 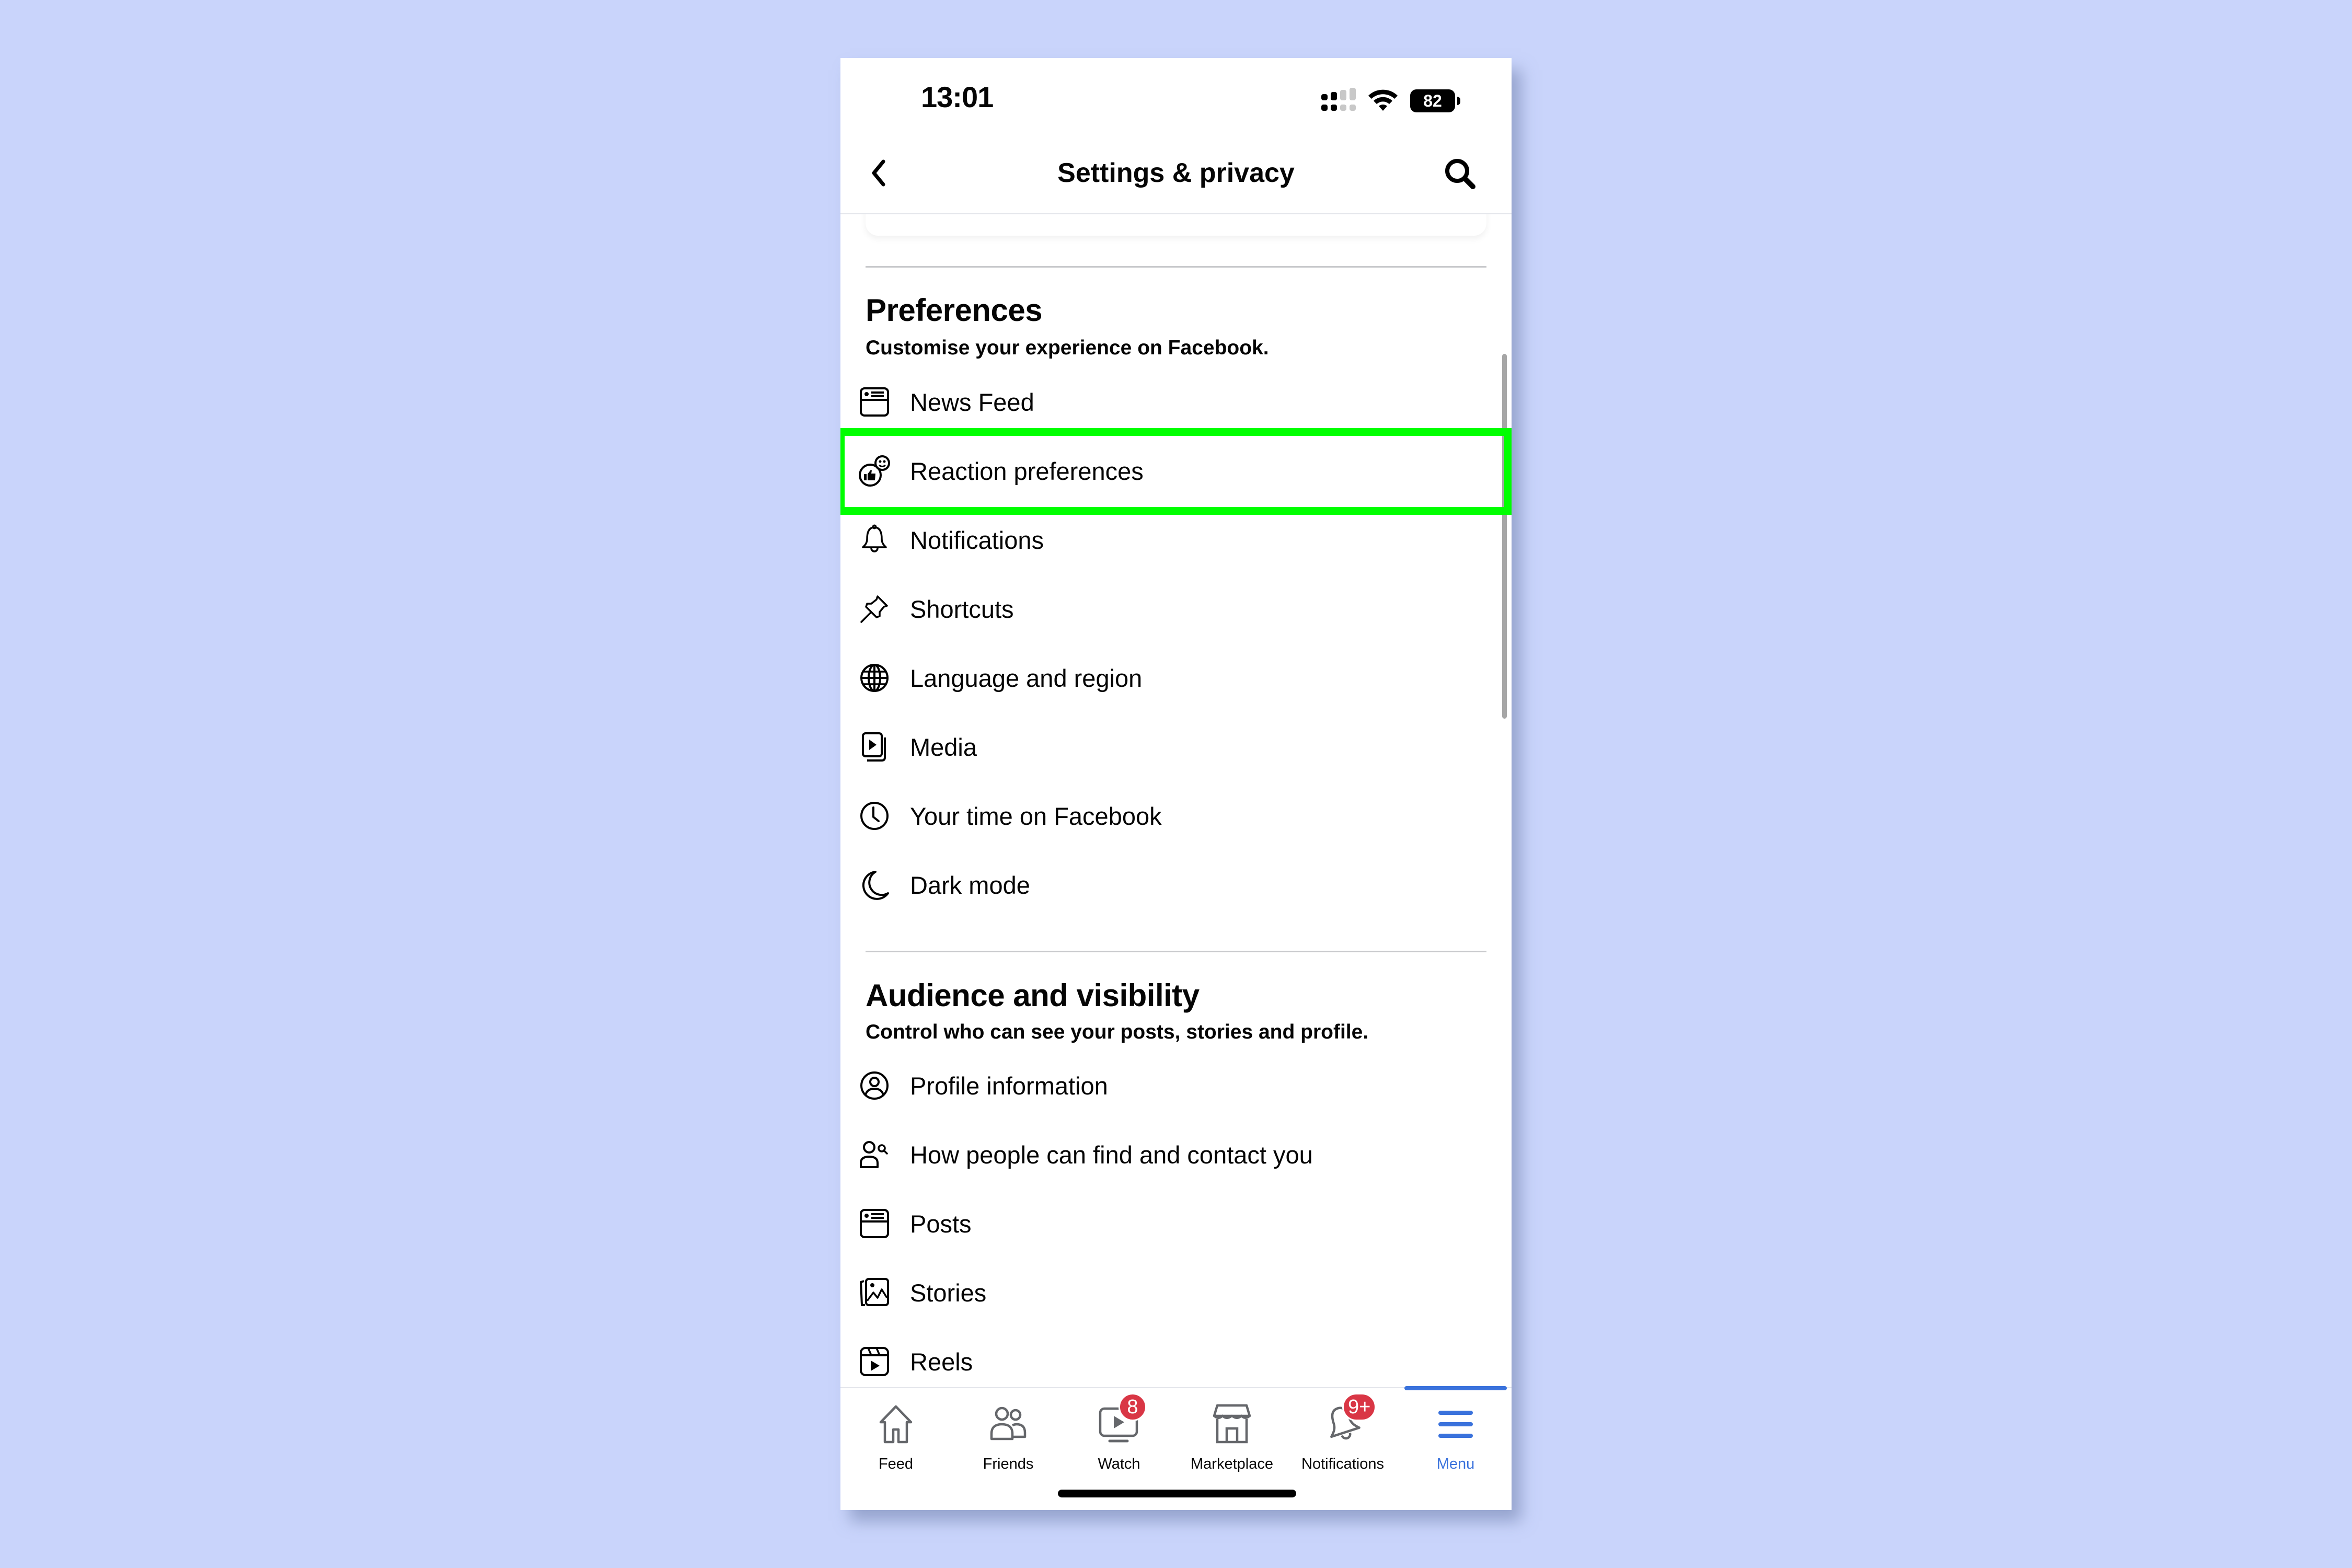 I want to click on tab-notifications: 9+ Notifications, so click(x=1343, y=1441).